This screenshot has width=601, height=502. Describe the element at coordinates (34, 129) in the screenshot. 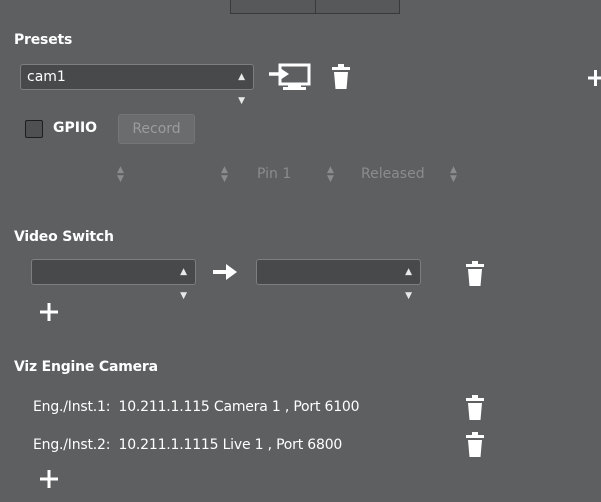

I see `gpio-checkbox` at that location.